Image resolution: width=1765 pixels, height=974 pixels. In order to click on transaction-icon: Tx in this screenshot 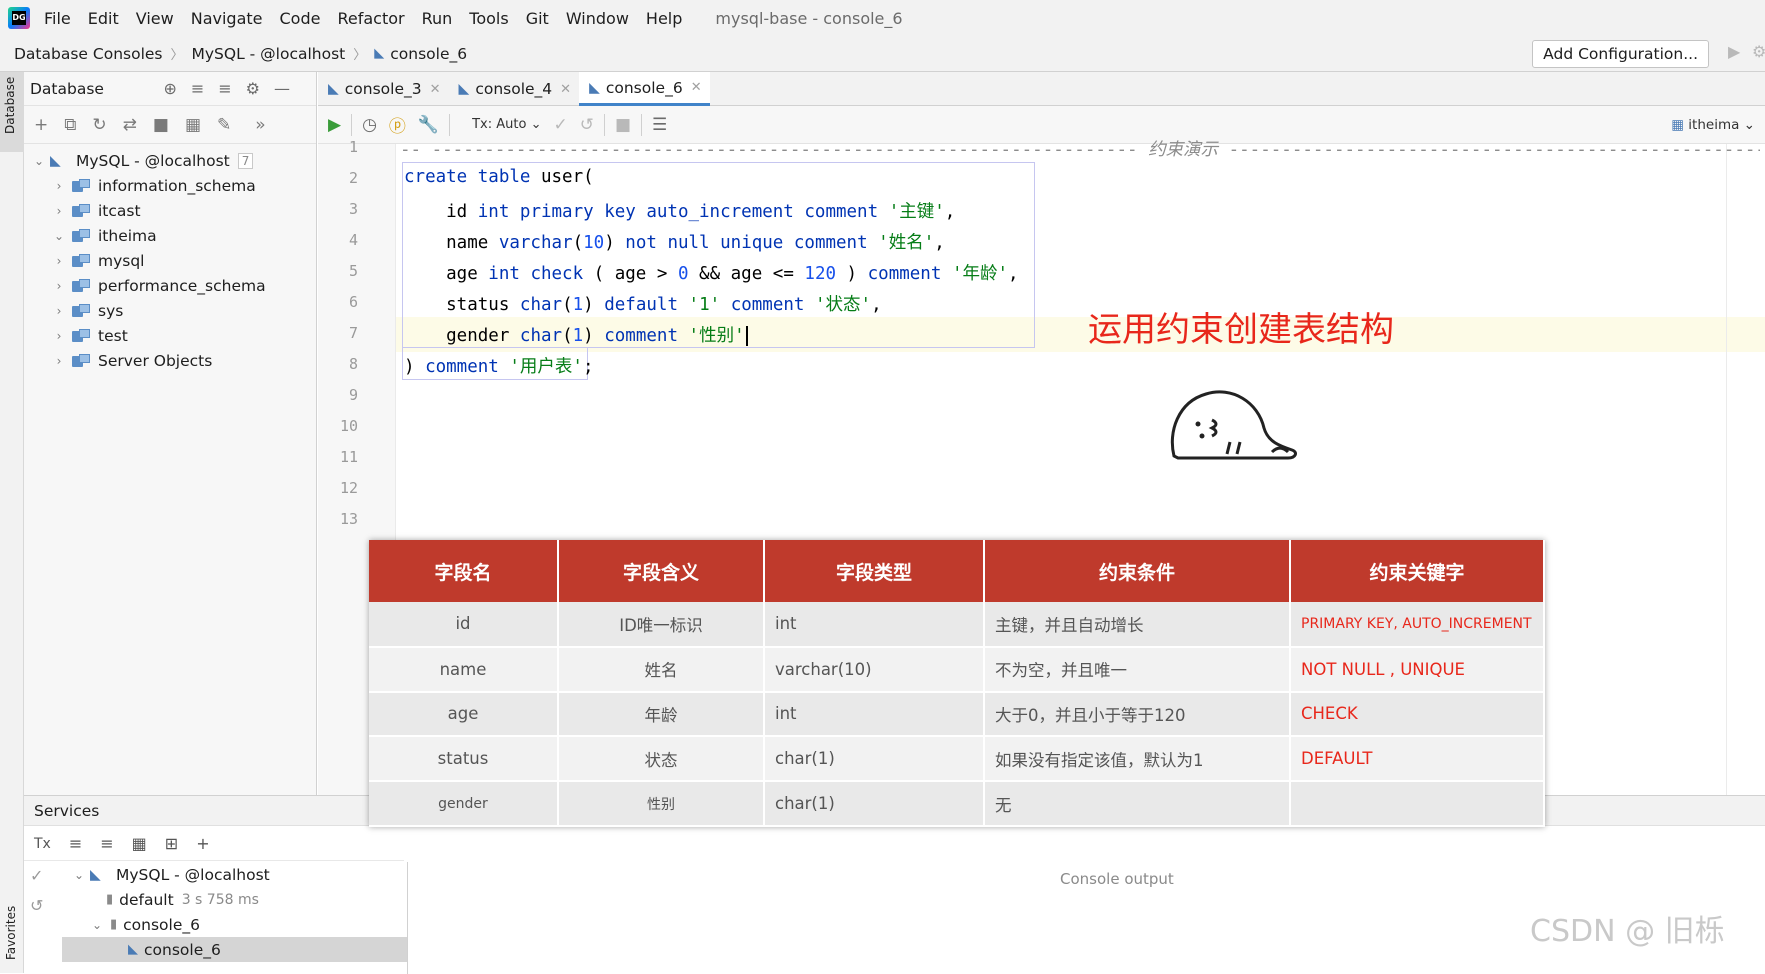, I will do `click(42, 844)`.